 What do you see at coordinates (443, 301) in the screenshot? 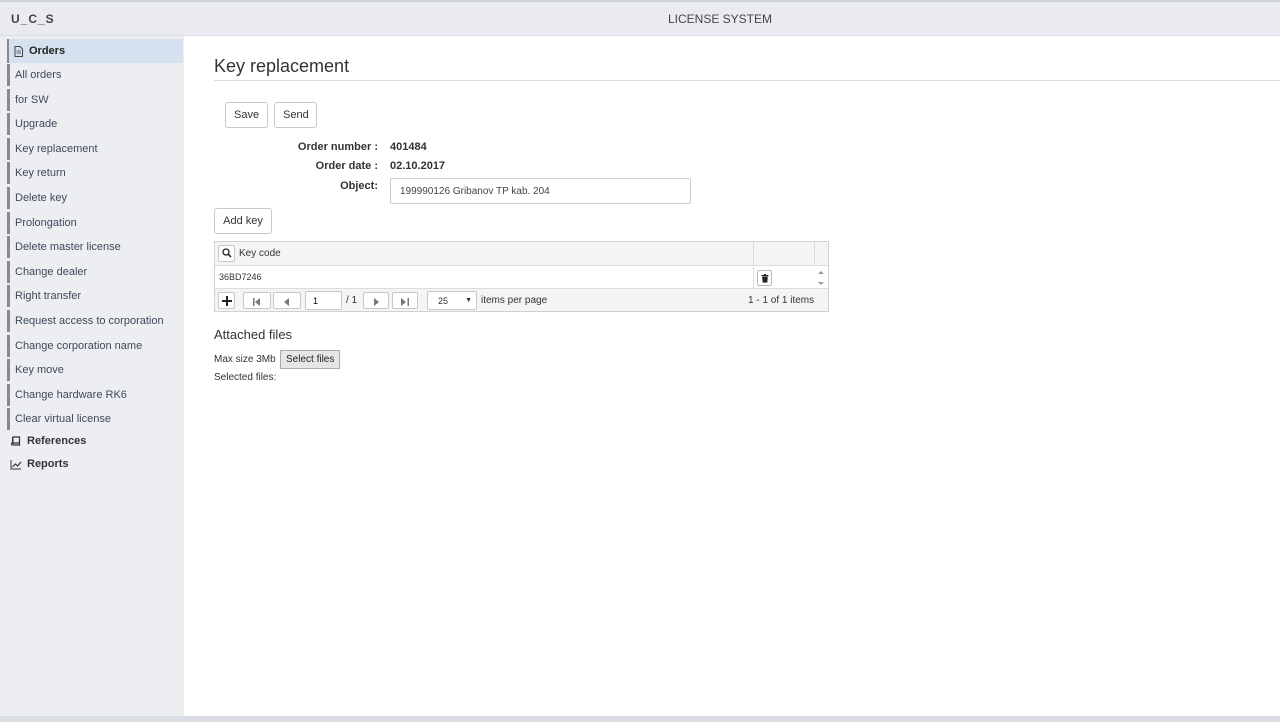
I see `page-size-value: 25` at bounding box center [443, 301].